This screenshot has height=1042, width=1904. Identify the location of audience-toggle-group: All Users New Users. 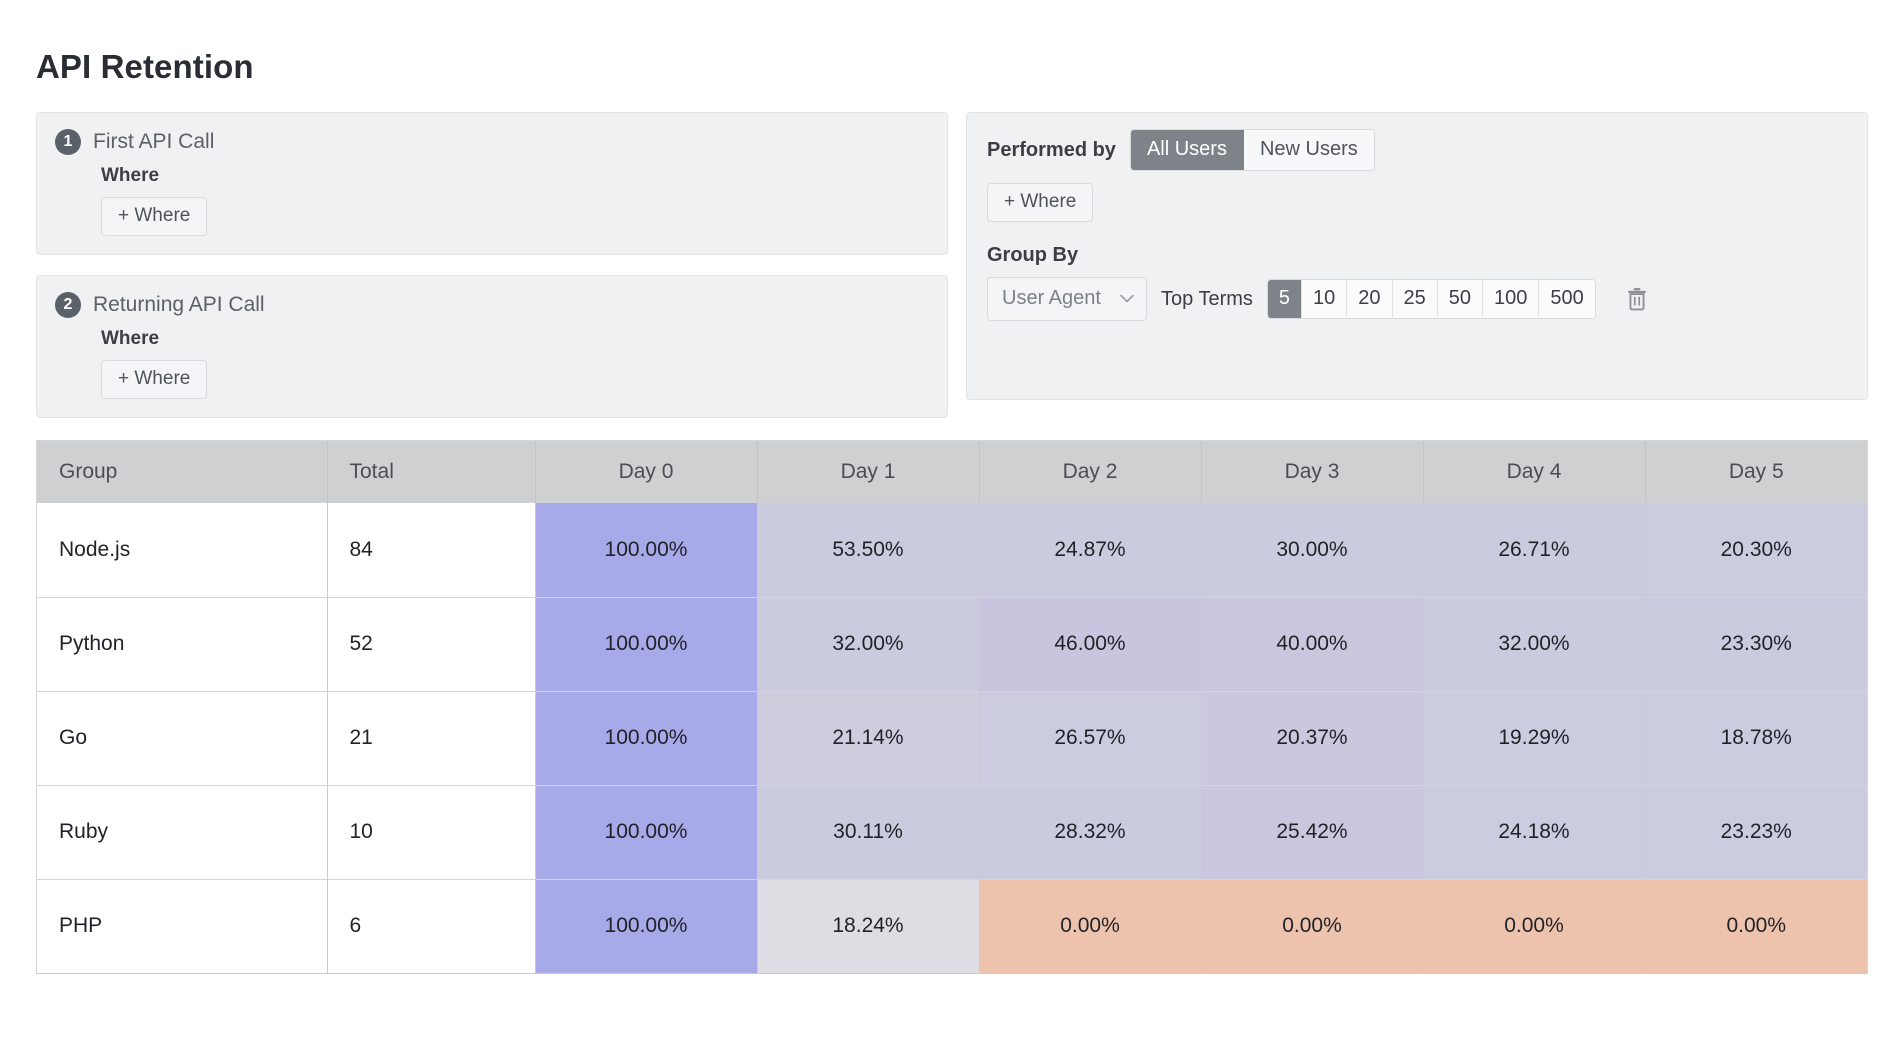
(1252, 150).